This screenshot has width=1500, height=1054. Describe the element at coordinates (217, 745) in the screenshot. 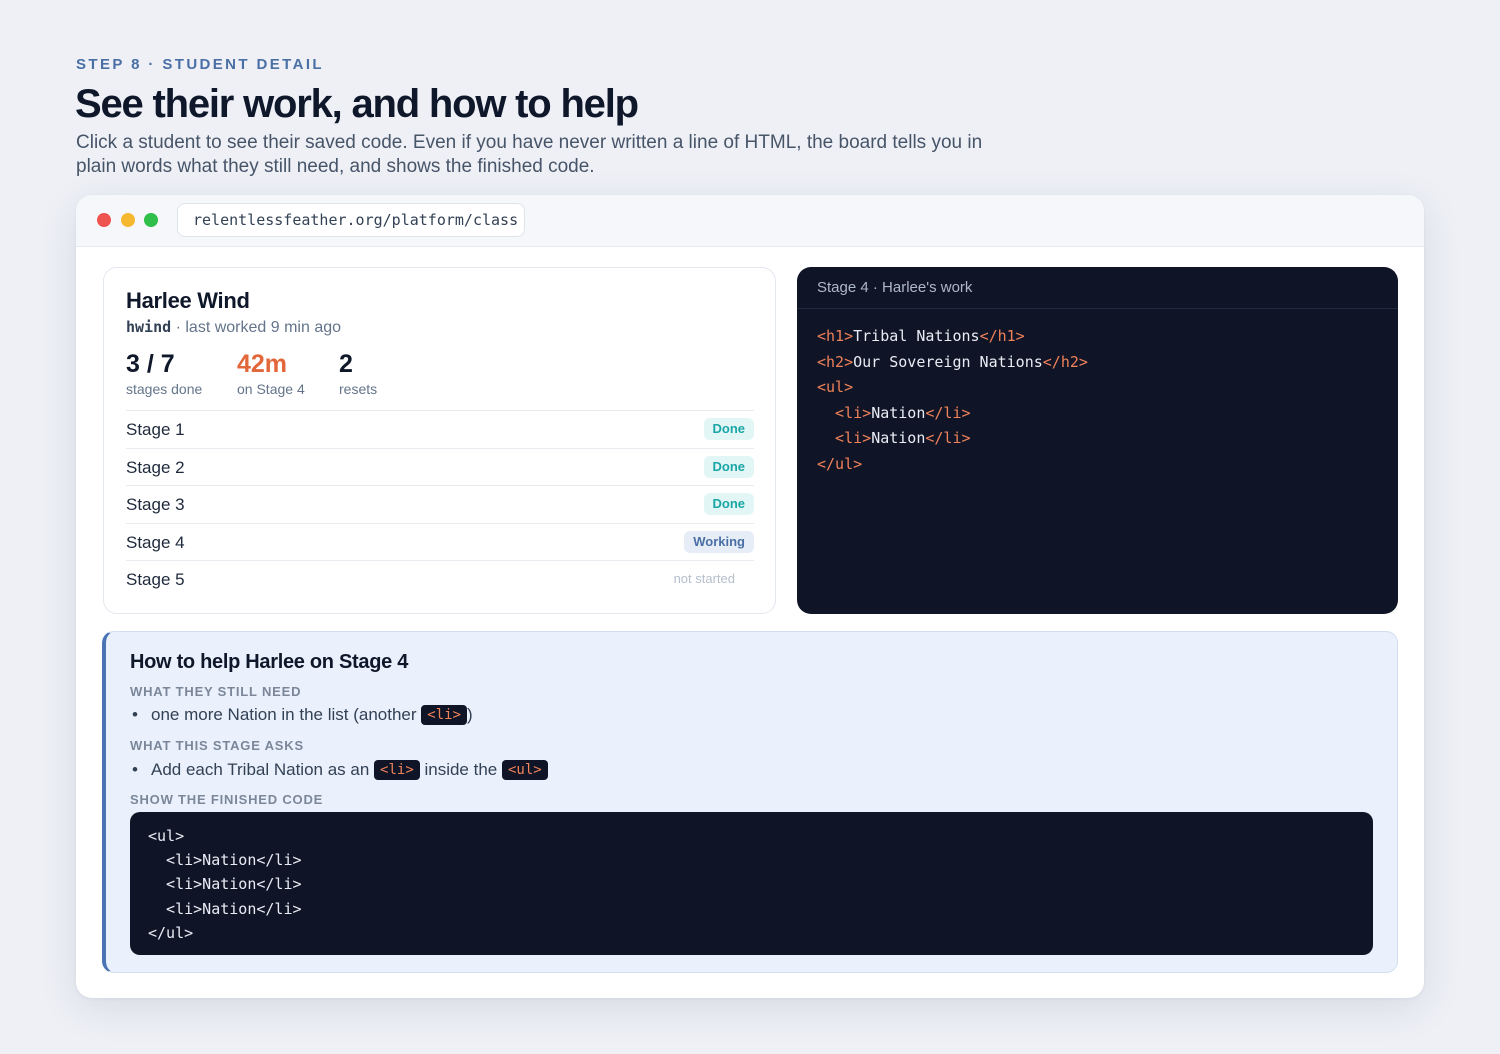

I see `asks-label: WHAT THIS STAGE ASKS` at that location.